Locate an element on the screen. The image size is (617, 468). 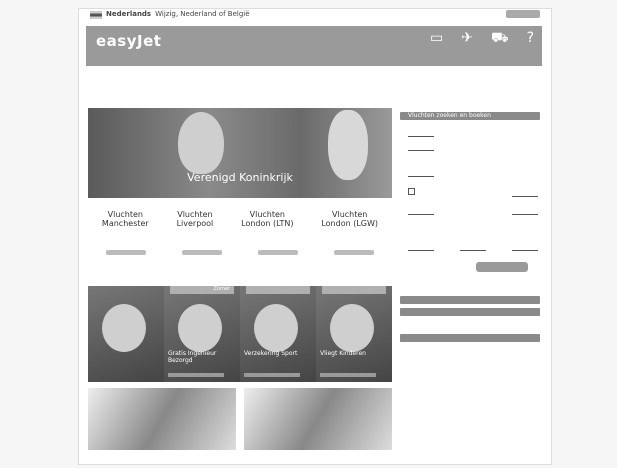
hero-banner: Verenigd Koninkrijk is located at coordinates (240, 153).